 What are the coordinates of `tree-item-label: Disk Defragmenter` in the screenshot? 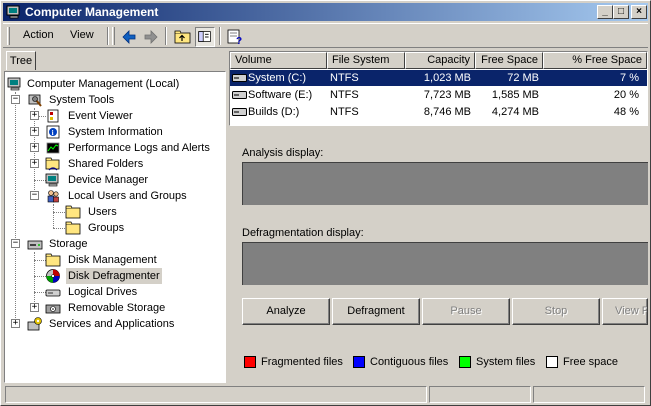 It's located at (114, 276).